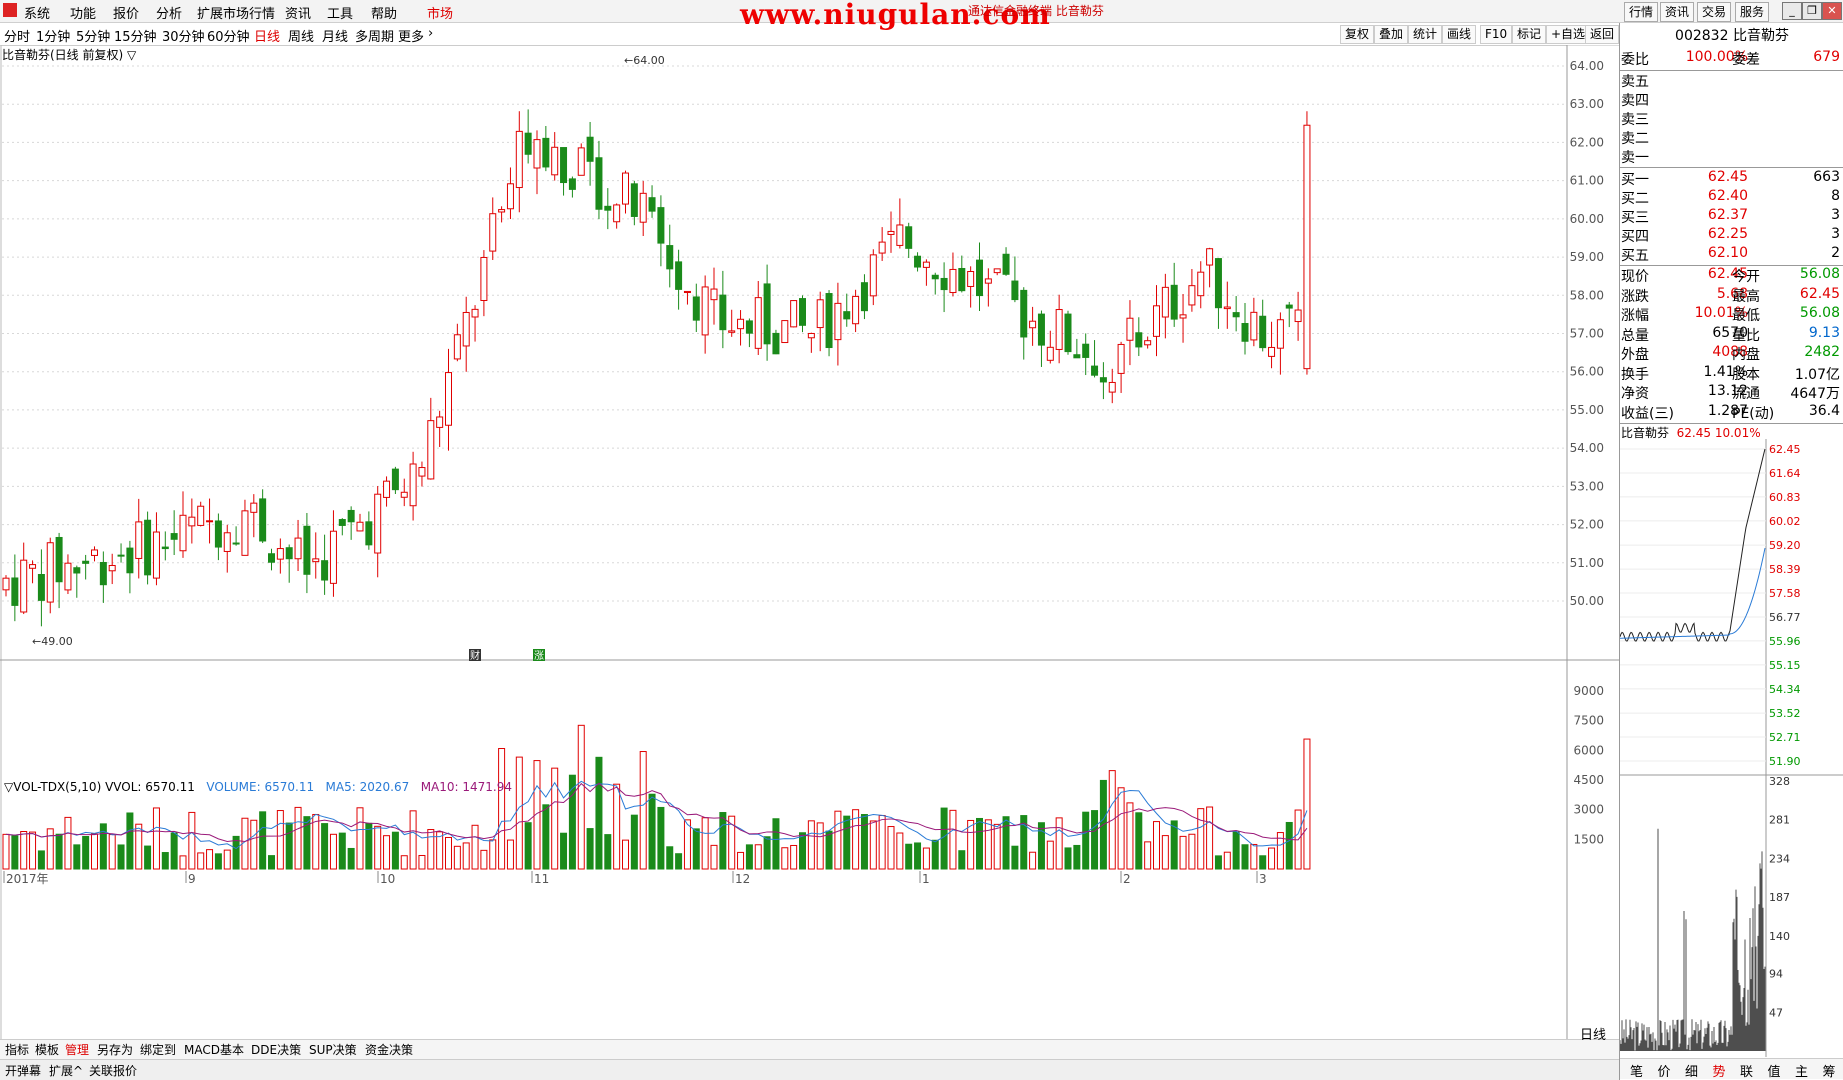 The image size is (1843, 1080). What do you see at coordinates (430, 33) in the screenshot?
I see `more-chevron-icon: ›` at bounding box center [430, 33].